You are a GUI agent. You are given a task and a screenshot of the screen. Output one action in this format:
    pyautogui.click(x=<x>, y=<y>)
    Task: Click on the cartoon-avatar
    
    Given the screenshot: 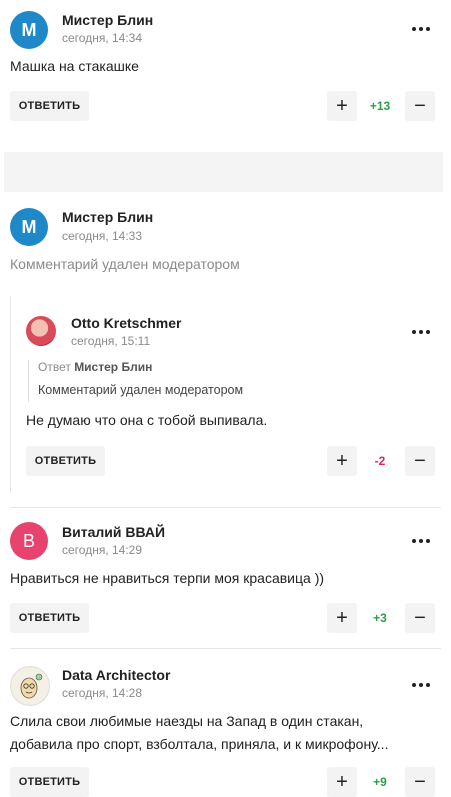 What is the action you would take?
    pyautogui.click(x=30, y=686)
    